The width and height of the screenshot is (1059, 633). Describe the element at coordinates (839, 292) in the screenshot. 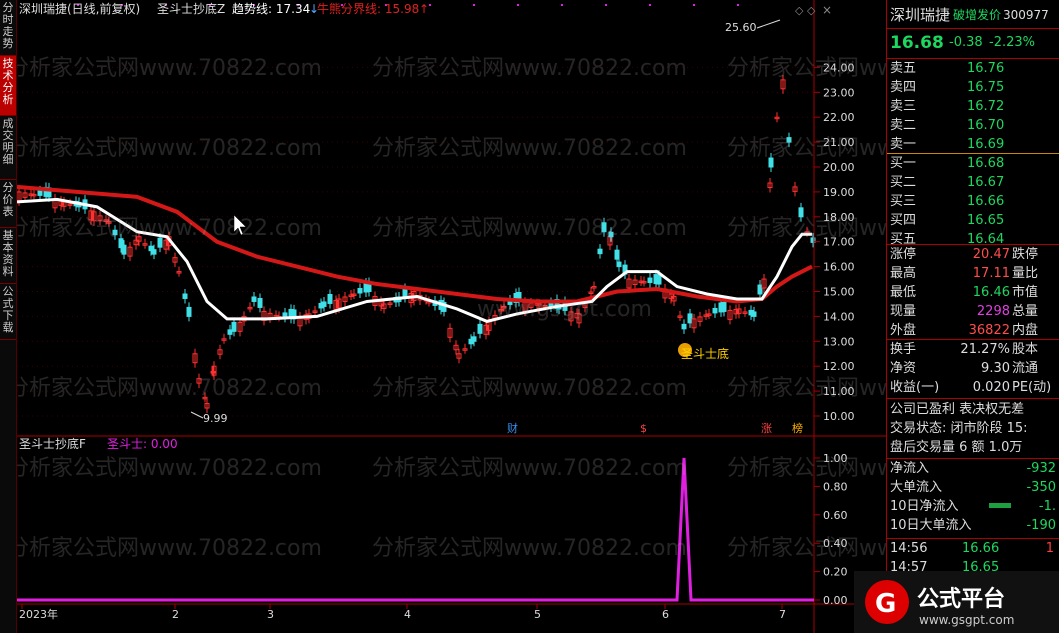

I see `y-tick-label: 15.00` at that location.